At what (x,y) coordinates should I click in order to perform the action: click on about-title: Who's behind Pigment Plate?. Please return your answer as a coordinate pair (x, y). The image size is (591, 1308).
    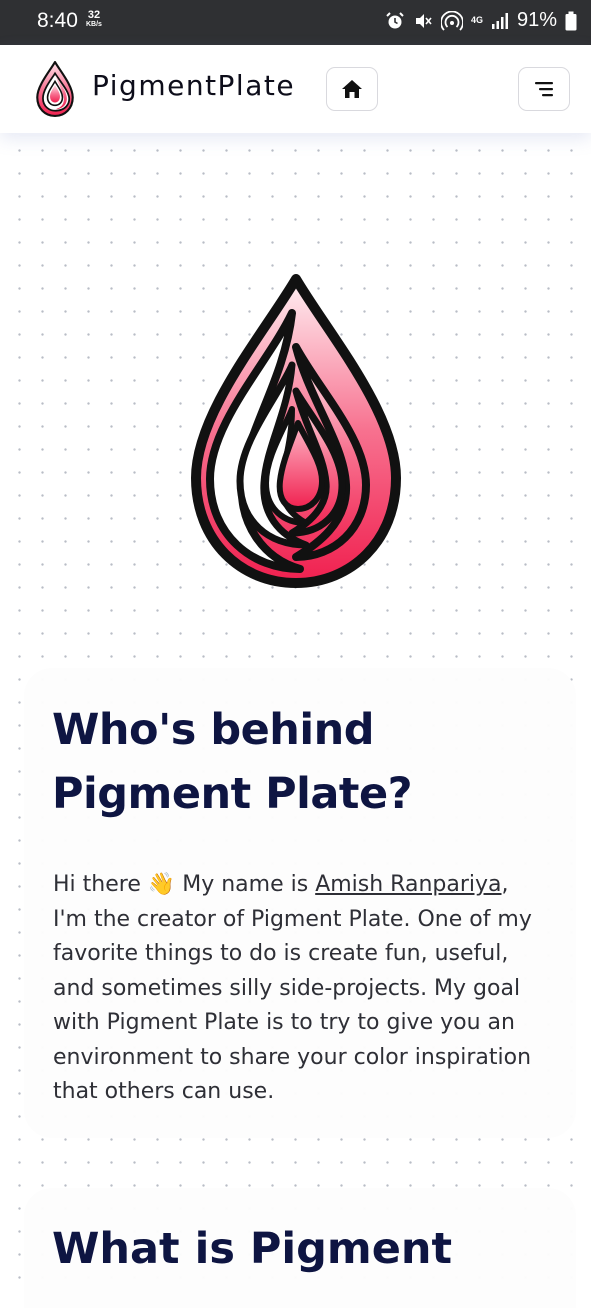
    Looking at the image, I should click on (232, 762).